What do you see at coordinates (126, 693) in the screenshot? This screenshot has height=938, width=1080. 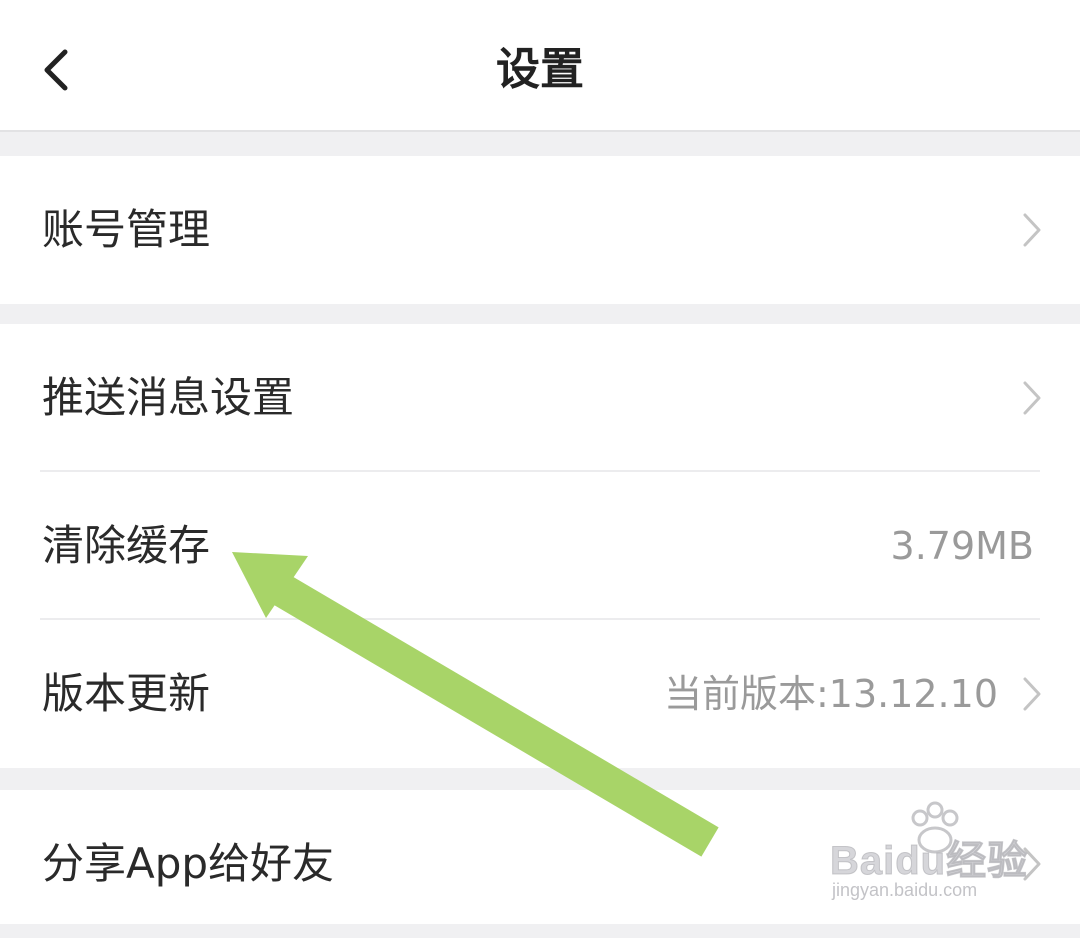 I see `settings-item-label: 版本更新` at bounding box center [126, 693].